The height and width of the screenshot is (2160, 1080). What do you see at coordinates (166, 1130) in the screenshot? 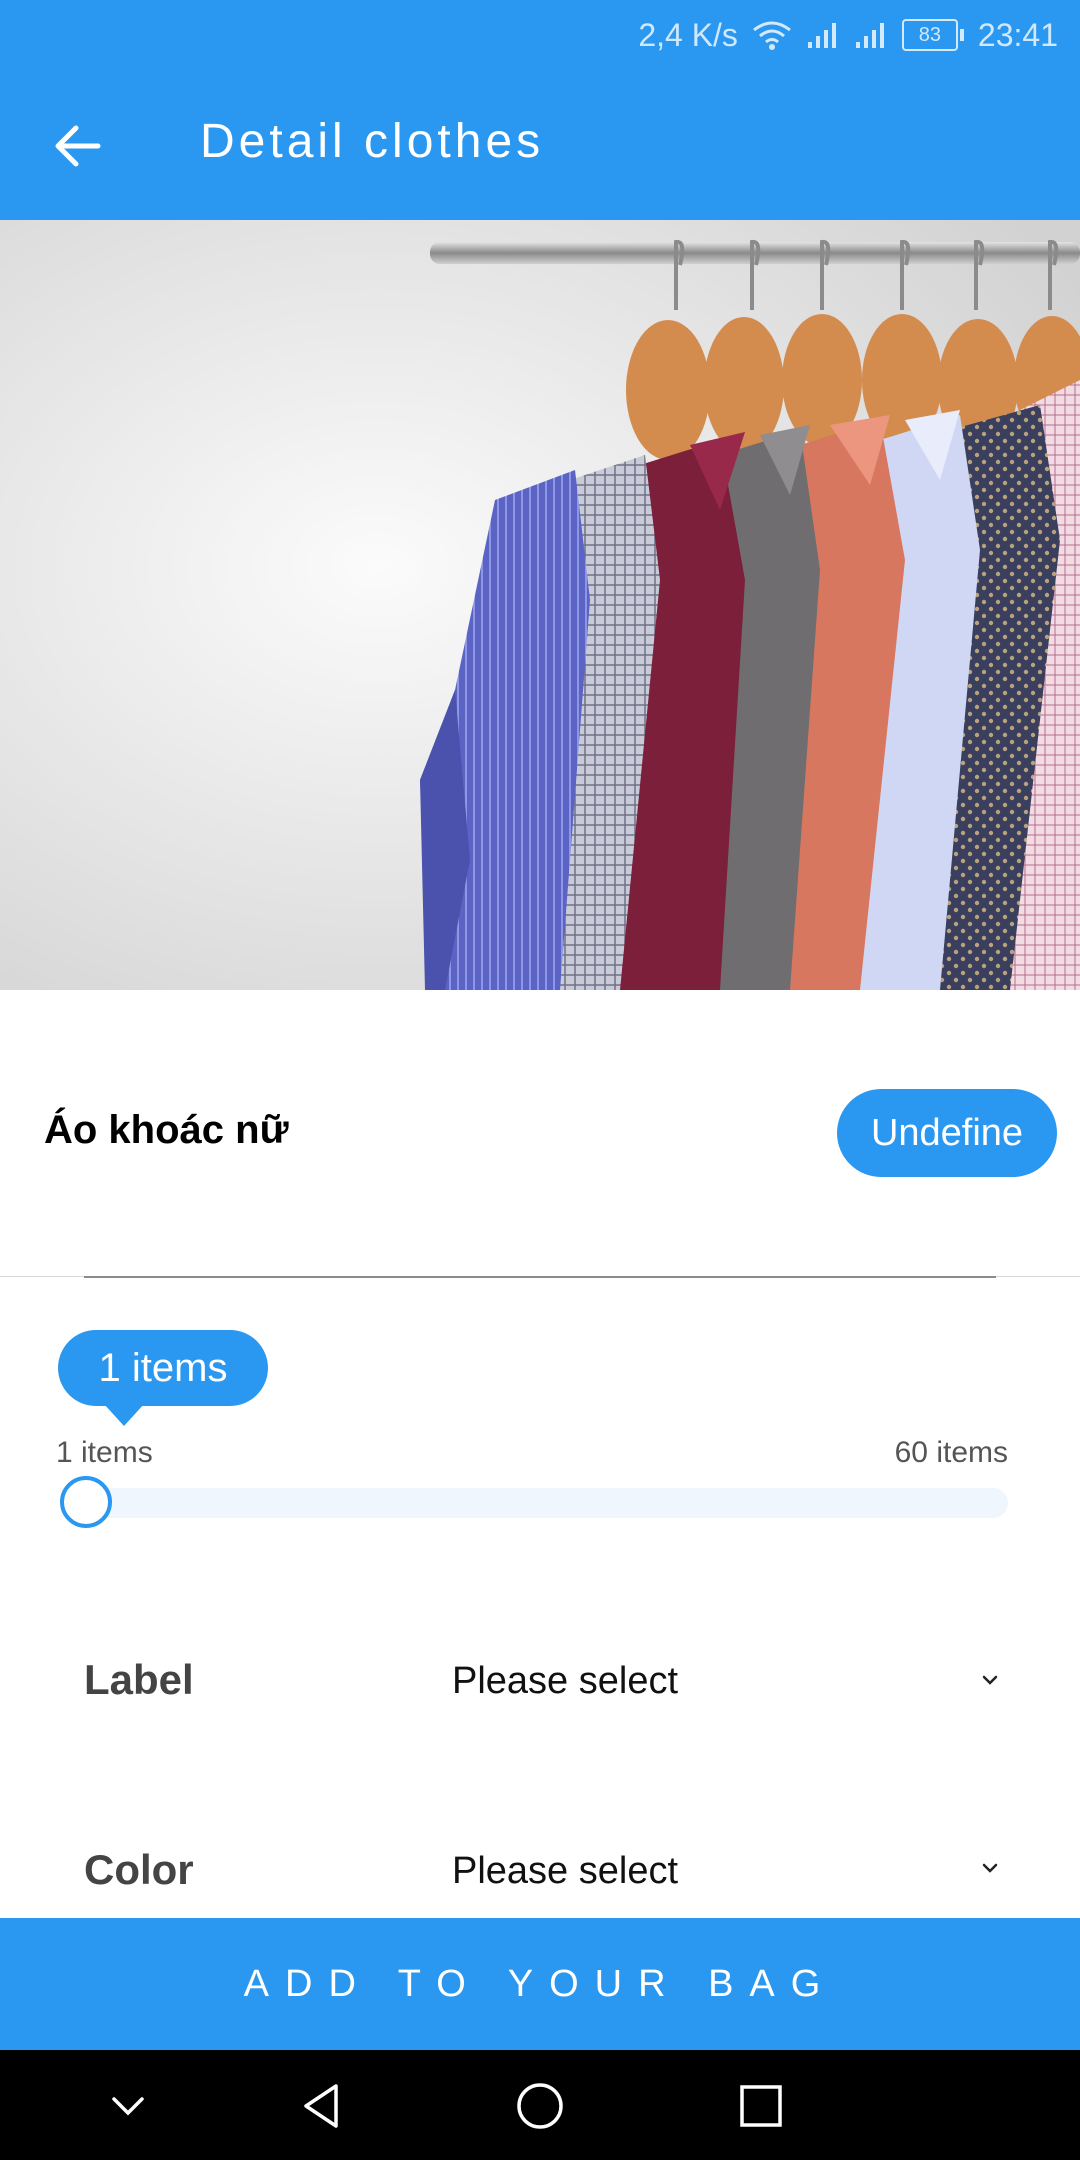
I see `product-name: Áo khoác nữ` at bounding box center [166, 1130].